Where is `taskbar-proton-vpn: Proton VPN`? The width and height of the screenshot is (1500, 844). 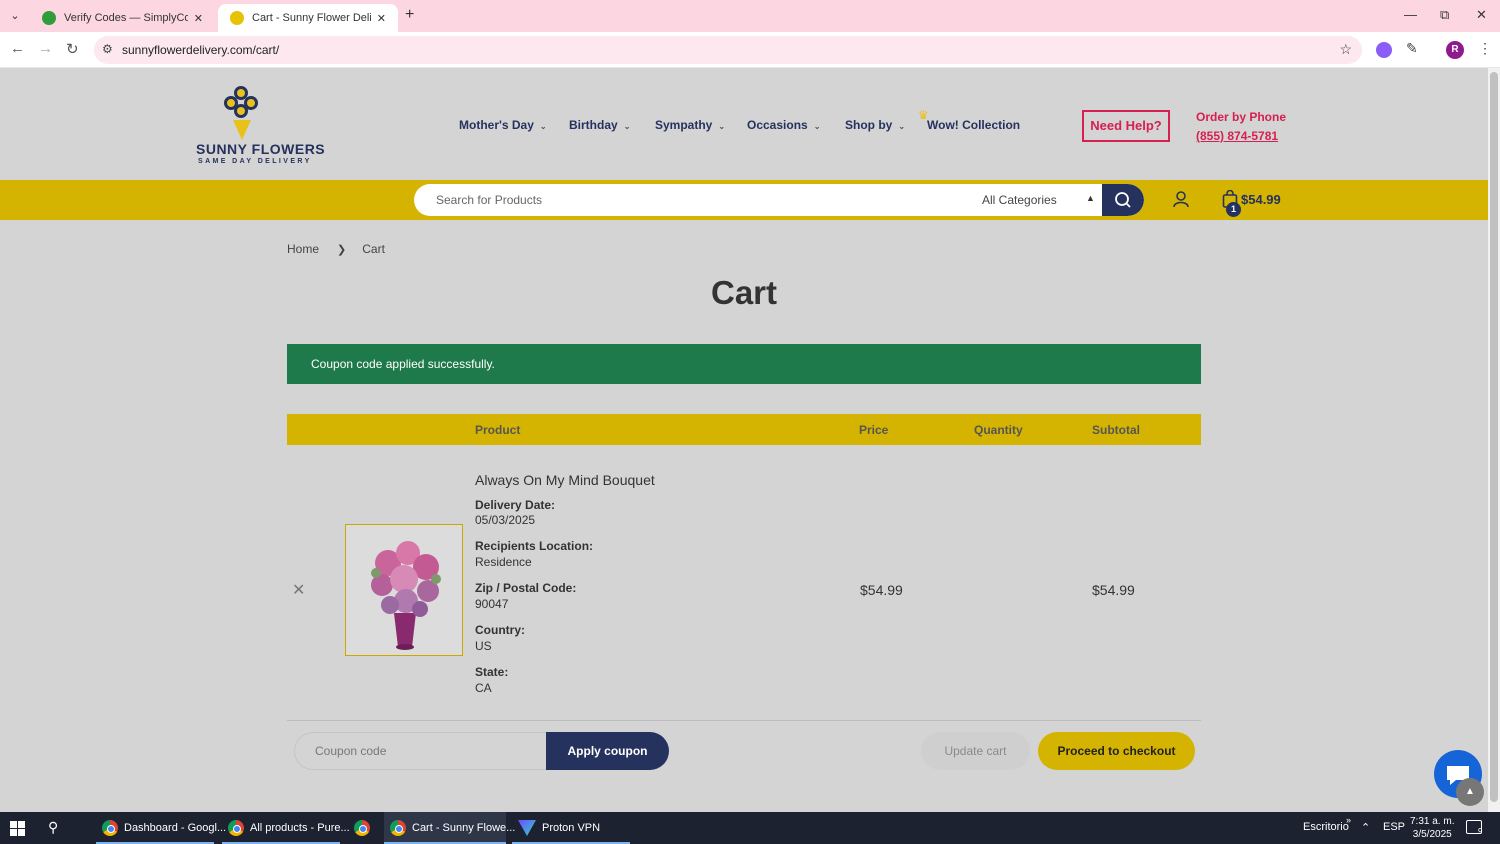
taskbar-proton-vpn: Proton VPN is located at coordinates (571, 828).